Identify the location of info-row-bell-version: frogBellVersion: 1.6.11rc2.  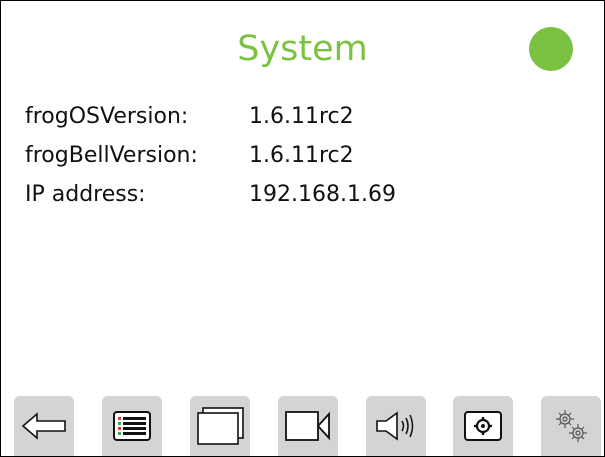
(210, 155).